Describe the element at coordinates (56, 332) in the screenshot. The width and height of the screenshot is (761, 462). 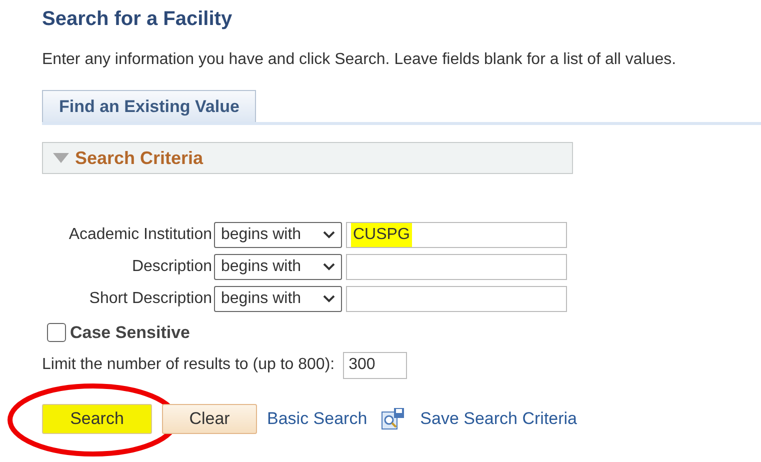
I see `checkbox` at that location.